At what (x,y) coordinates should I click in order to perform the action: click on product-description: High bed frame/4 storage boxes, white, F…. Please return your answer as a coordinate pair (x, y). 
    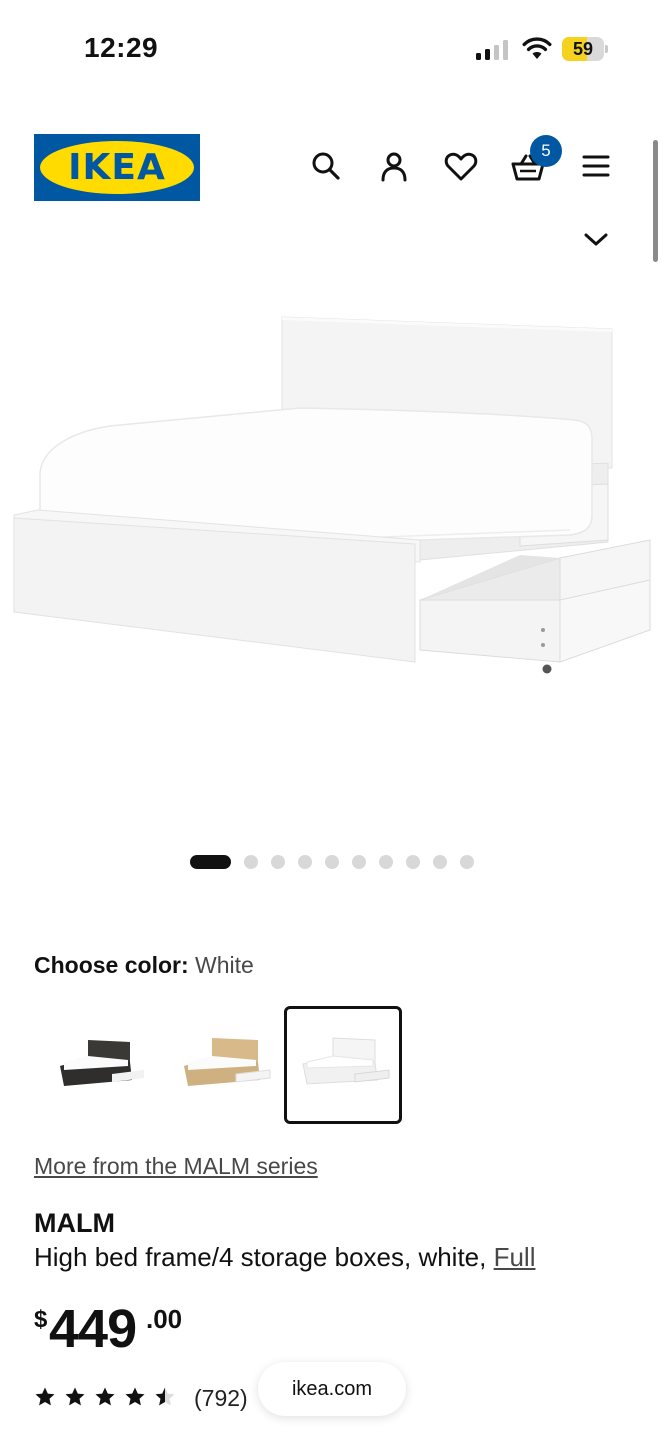
    Looking at the image, I should click on (285, 1257).